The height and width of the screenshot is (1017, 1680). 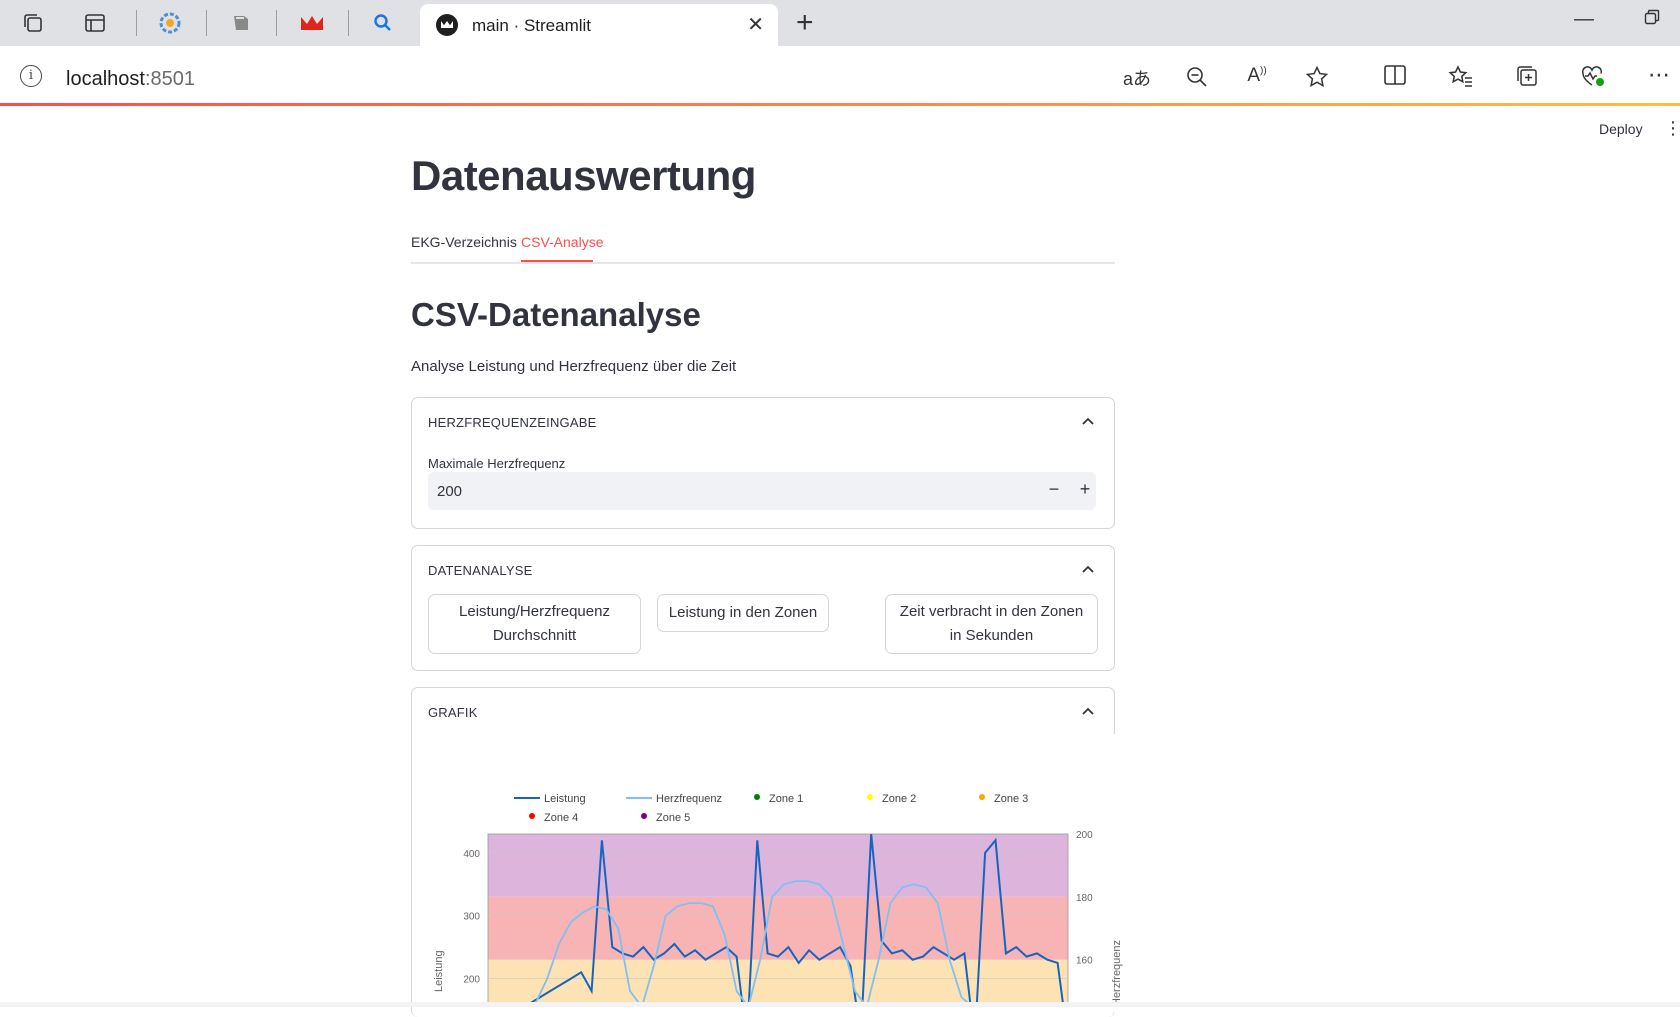 What do you see at coordinates (312, 23) in the screenshot?
I see `crown-icon` at bounding box center [312, 23].